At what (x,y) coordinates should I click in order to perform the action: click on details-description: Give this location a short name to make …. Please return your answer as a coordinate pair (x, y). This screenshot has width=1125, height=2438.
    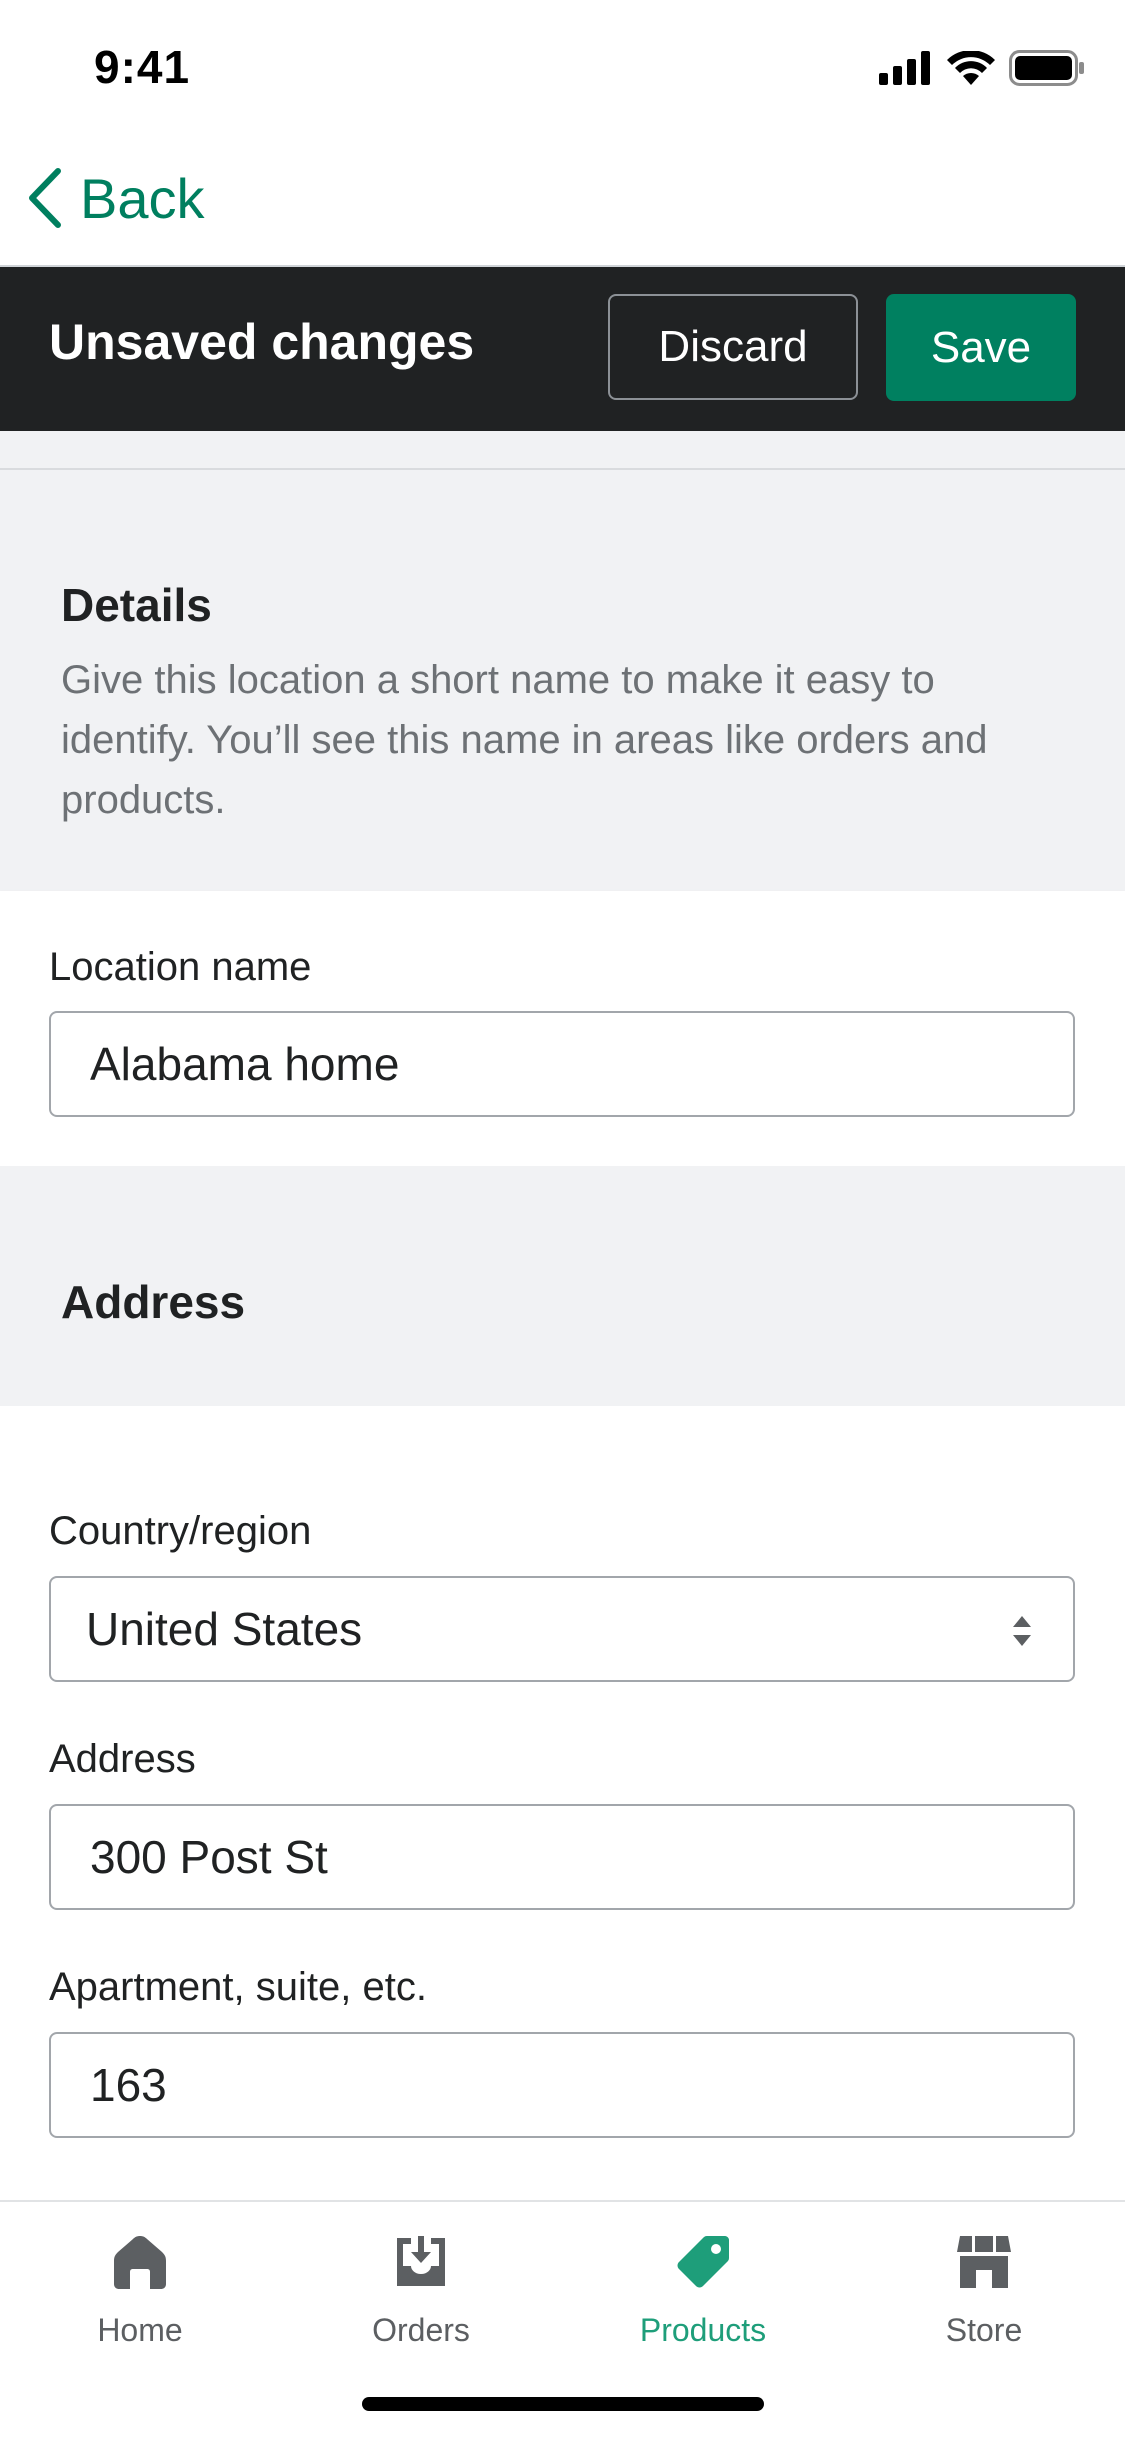
    Looking at the image, I should click on (524, 740).